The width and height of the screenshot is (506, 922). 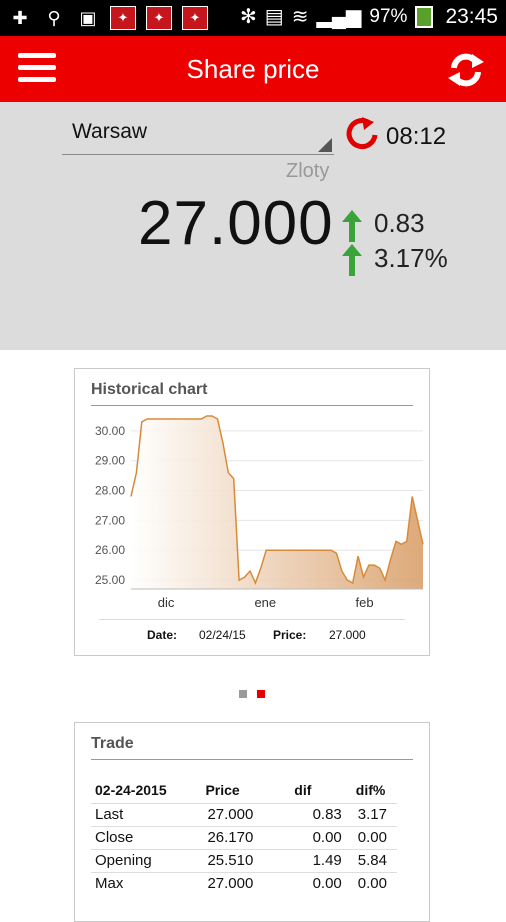 What do you see at coordinates (236, 223) in the screenshot?
I see `share-price: 27.000` at bounding box center [236, 223].